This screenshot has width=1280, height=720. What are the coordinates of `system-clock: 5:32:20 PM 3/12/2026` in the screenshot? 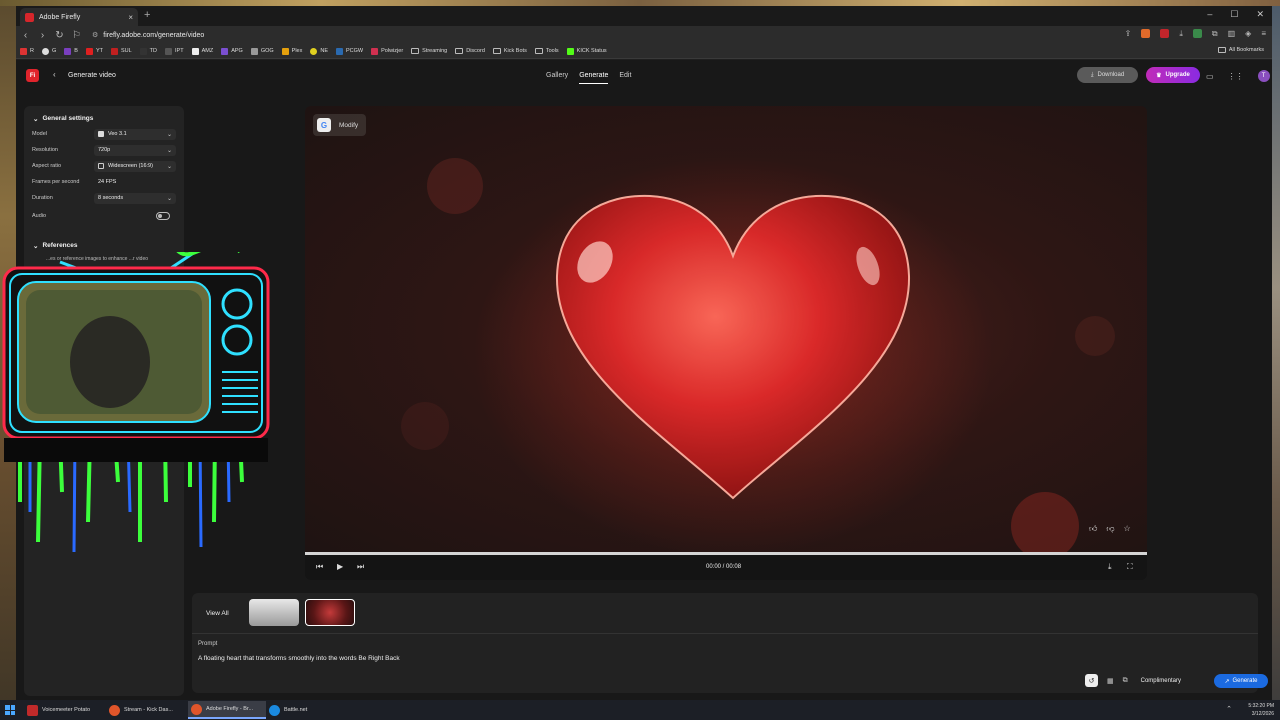 It's located at (1261, 710).